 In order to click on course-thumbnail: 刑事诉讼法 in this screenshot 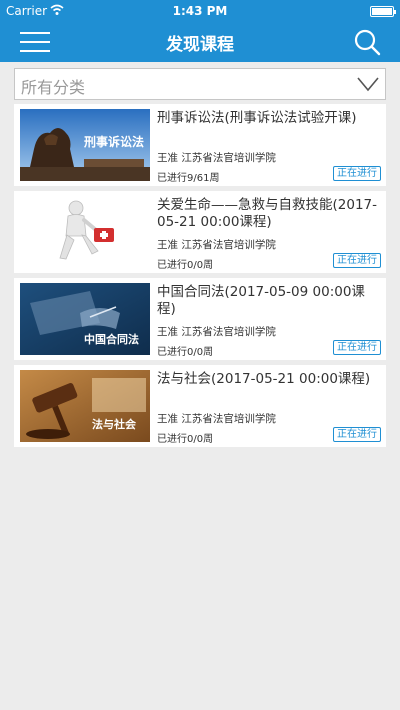, I will do `click(85, 145)`.